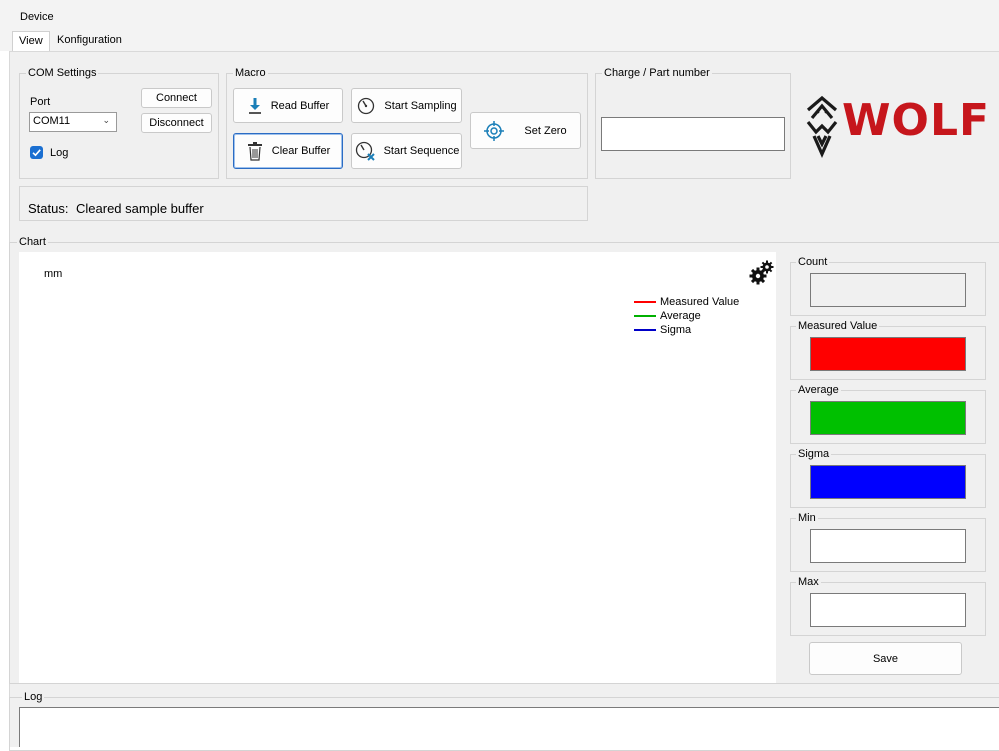  What do you see at coordinates (814, 454) in the screenshot?
I see `sigma-label: Sigma` at bounding box center [814, 454].